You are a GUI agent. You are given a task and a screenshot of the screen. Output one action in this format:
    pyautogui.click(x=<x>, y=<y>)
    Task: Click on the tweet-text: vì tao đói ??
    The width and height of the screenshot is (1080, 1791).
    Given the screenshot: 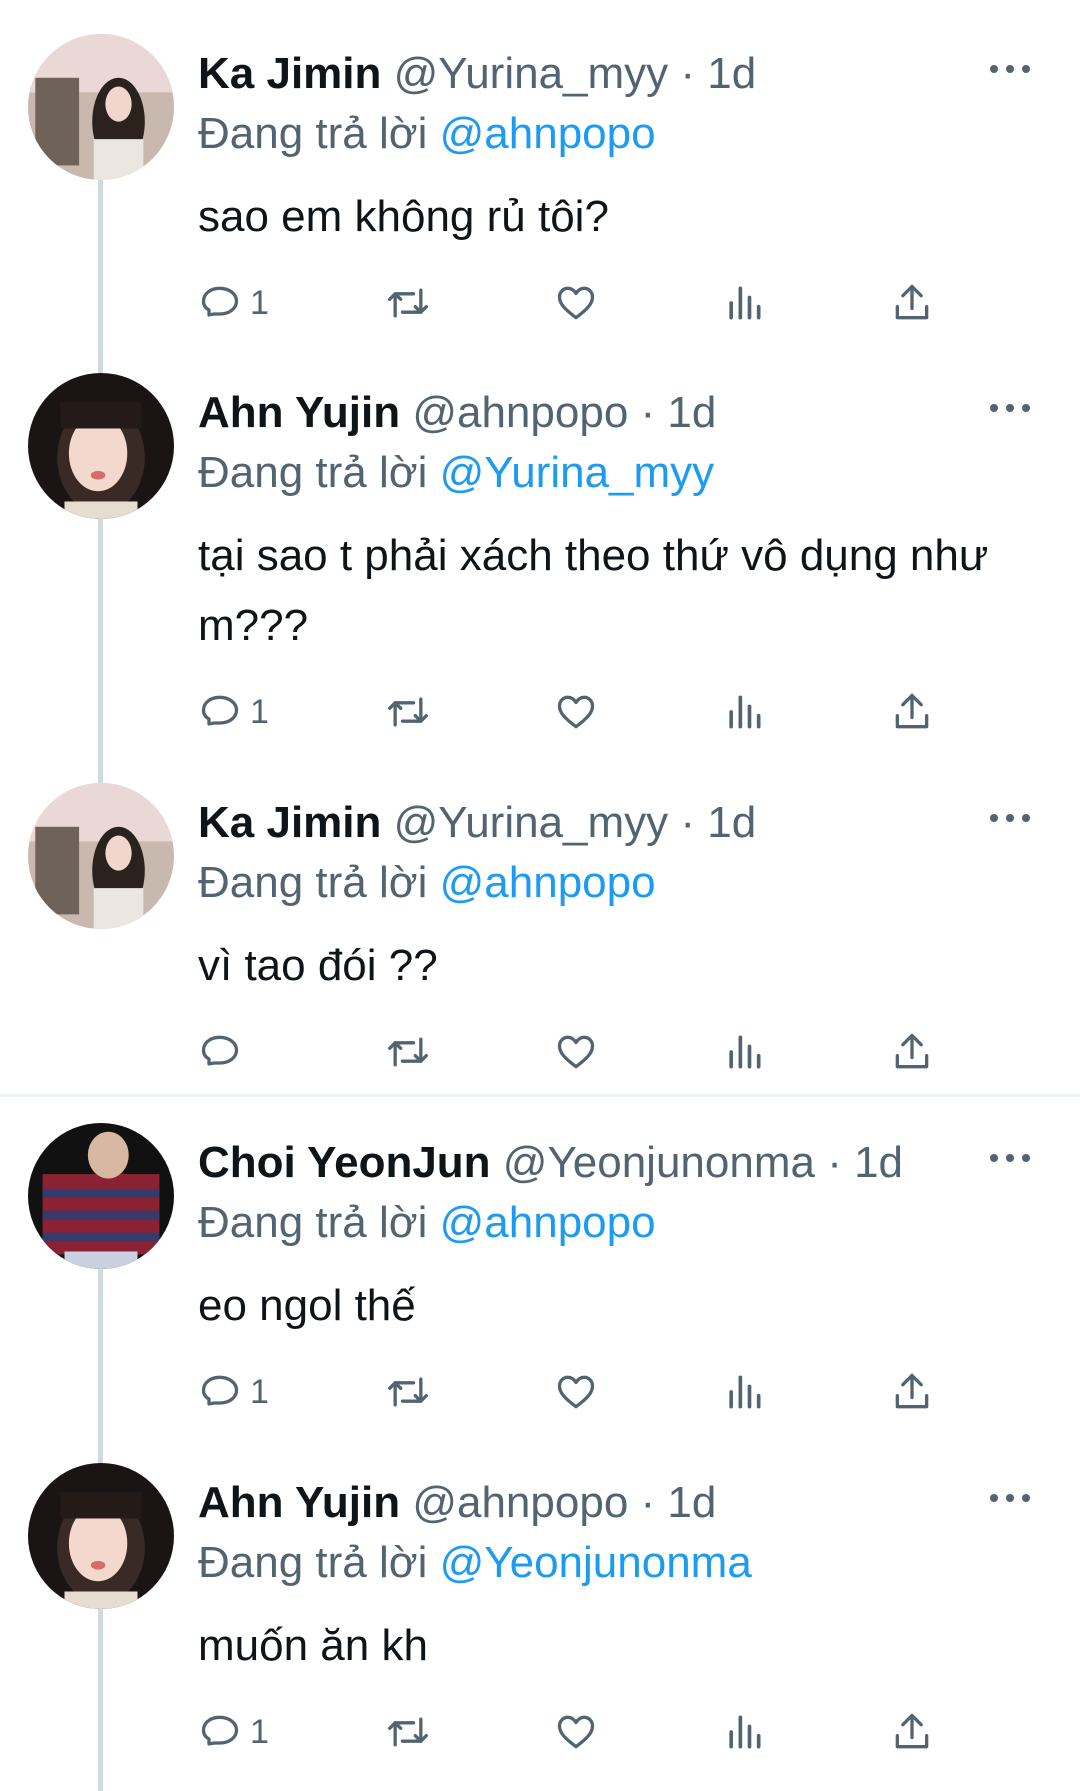 What is the action you would take?
    pyautogui.click(x=318, y=965)
    